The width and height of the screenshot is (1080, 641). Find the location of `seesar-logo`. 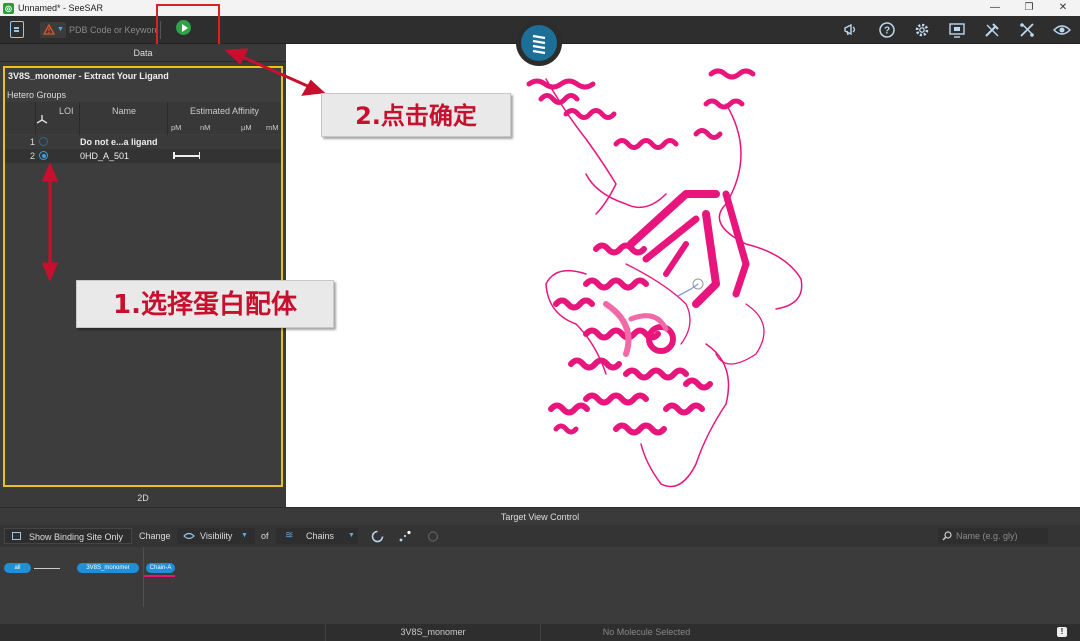

seesar-logo is located at coordinates (539, 43).